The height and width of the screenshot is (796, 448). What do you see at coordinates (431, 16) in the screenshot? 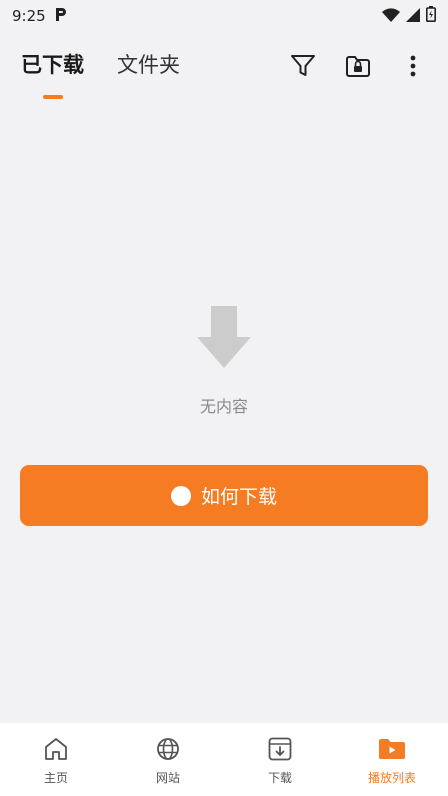
I see `battery-icon` at bounding box center [431, 16].